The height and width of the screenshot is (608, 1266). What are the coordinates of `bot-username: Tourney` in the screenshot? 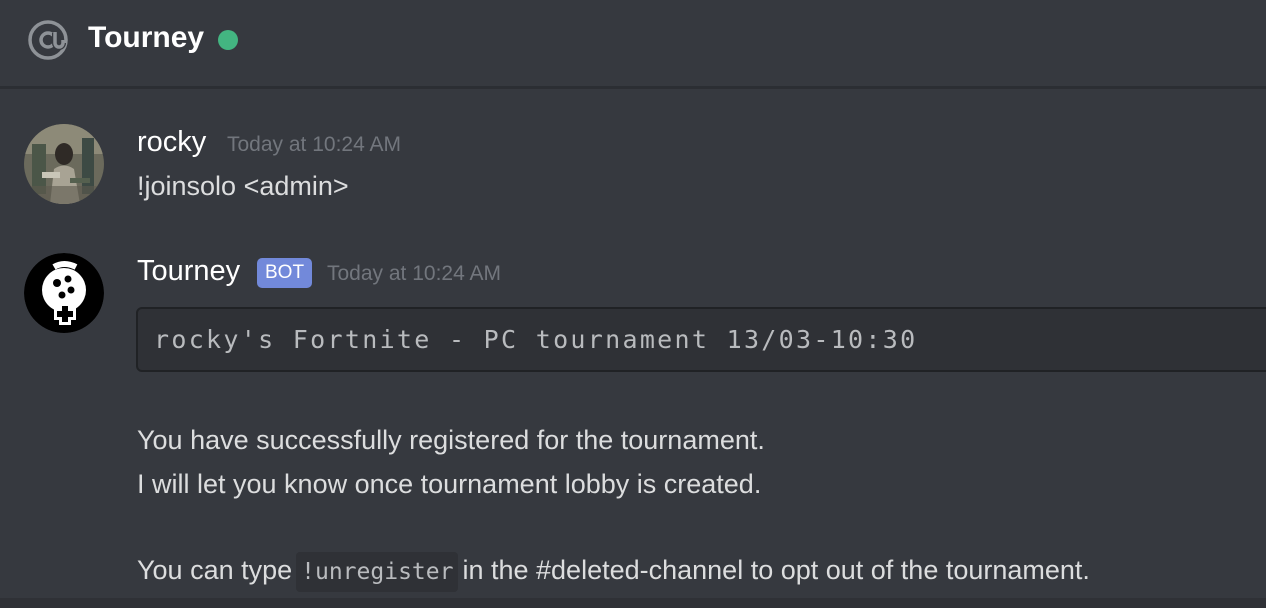 It's located at (188, 271).